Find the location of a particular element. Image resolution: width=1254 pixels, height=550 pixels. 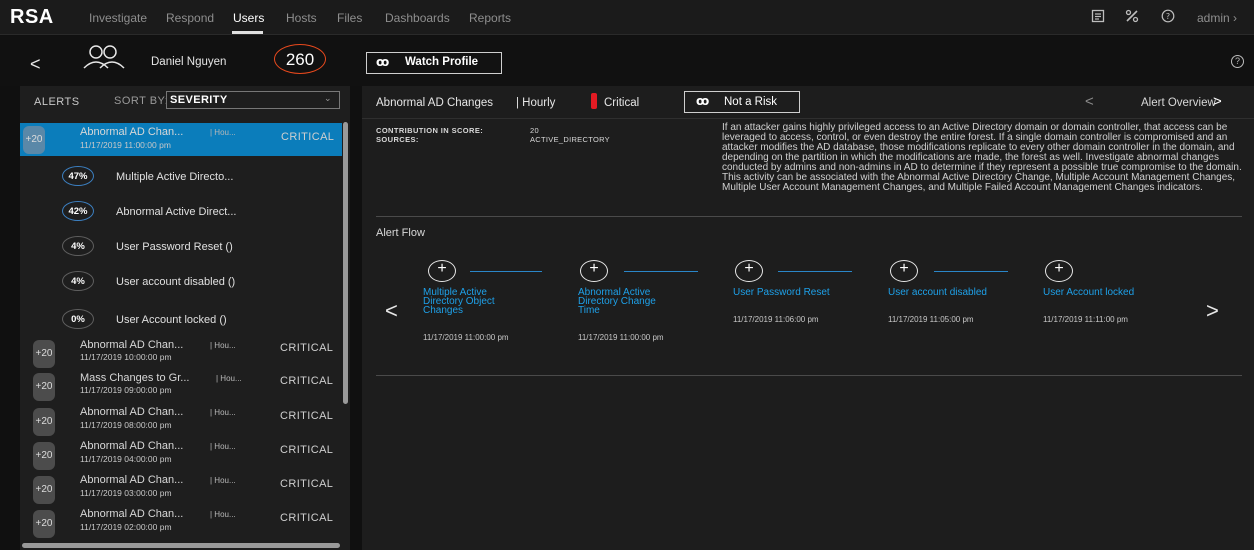

user-menu: admin › is located at coordinates (1217, 18).